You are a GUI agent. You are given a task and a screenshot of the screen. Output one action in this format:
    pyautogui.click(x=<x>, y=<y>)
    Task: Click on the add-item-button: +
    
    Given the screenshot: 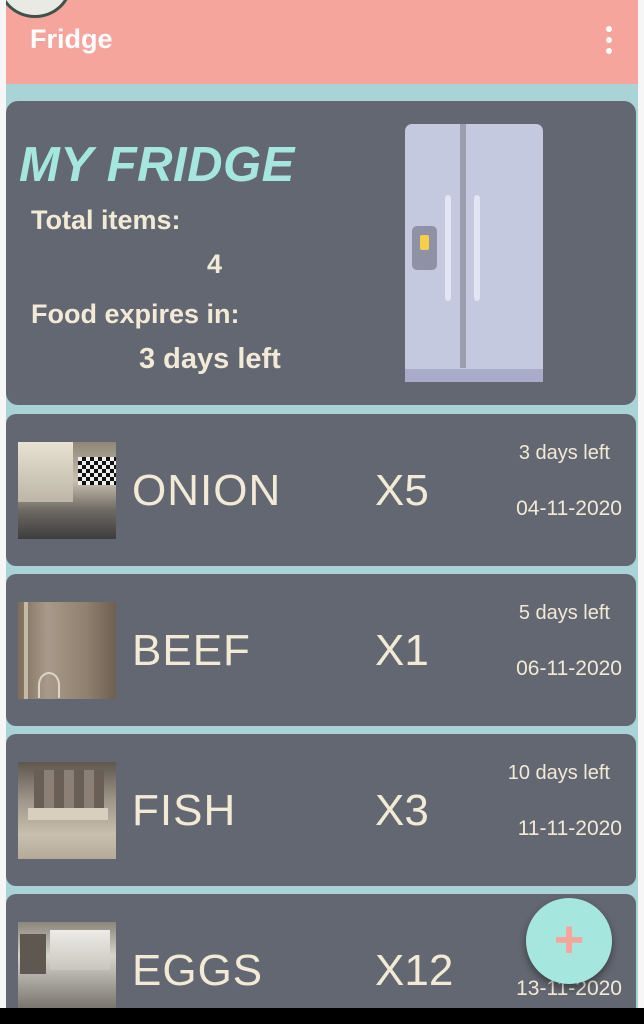 What is the action you would take?
    pyautogui.click(x=569, y=941)
    